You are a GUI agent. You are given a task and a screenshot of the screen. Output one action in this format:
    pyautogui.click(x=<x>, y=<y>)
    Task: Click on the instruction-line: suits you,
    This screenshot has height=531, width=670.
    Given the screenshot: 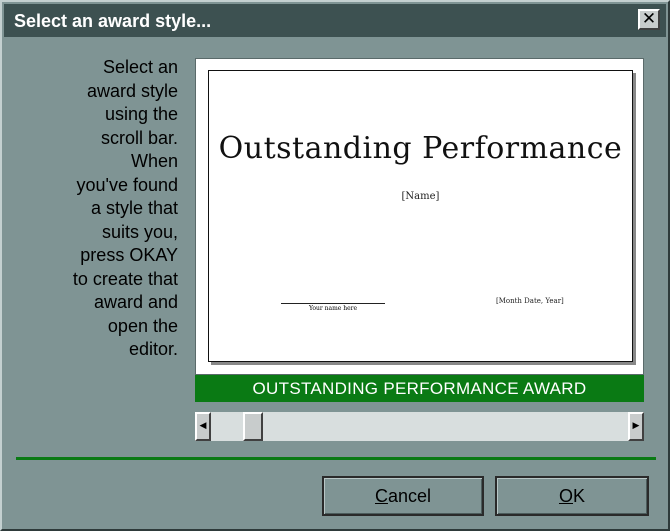 What is the action you would take?
    pyautogui.click(x=139, y=231)
    